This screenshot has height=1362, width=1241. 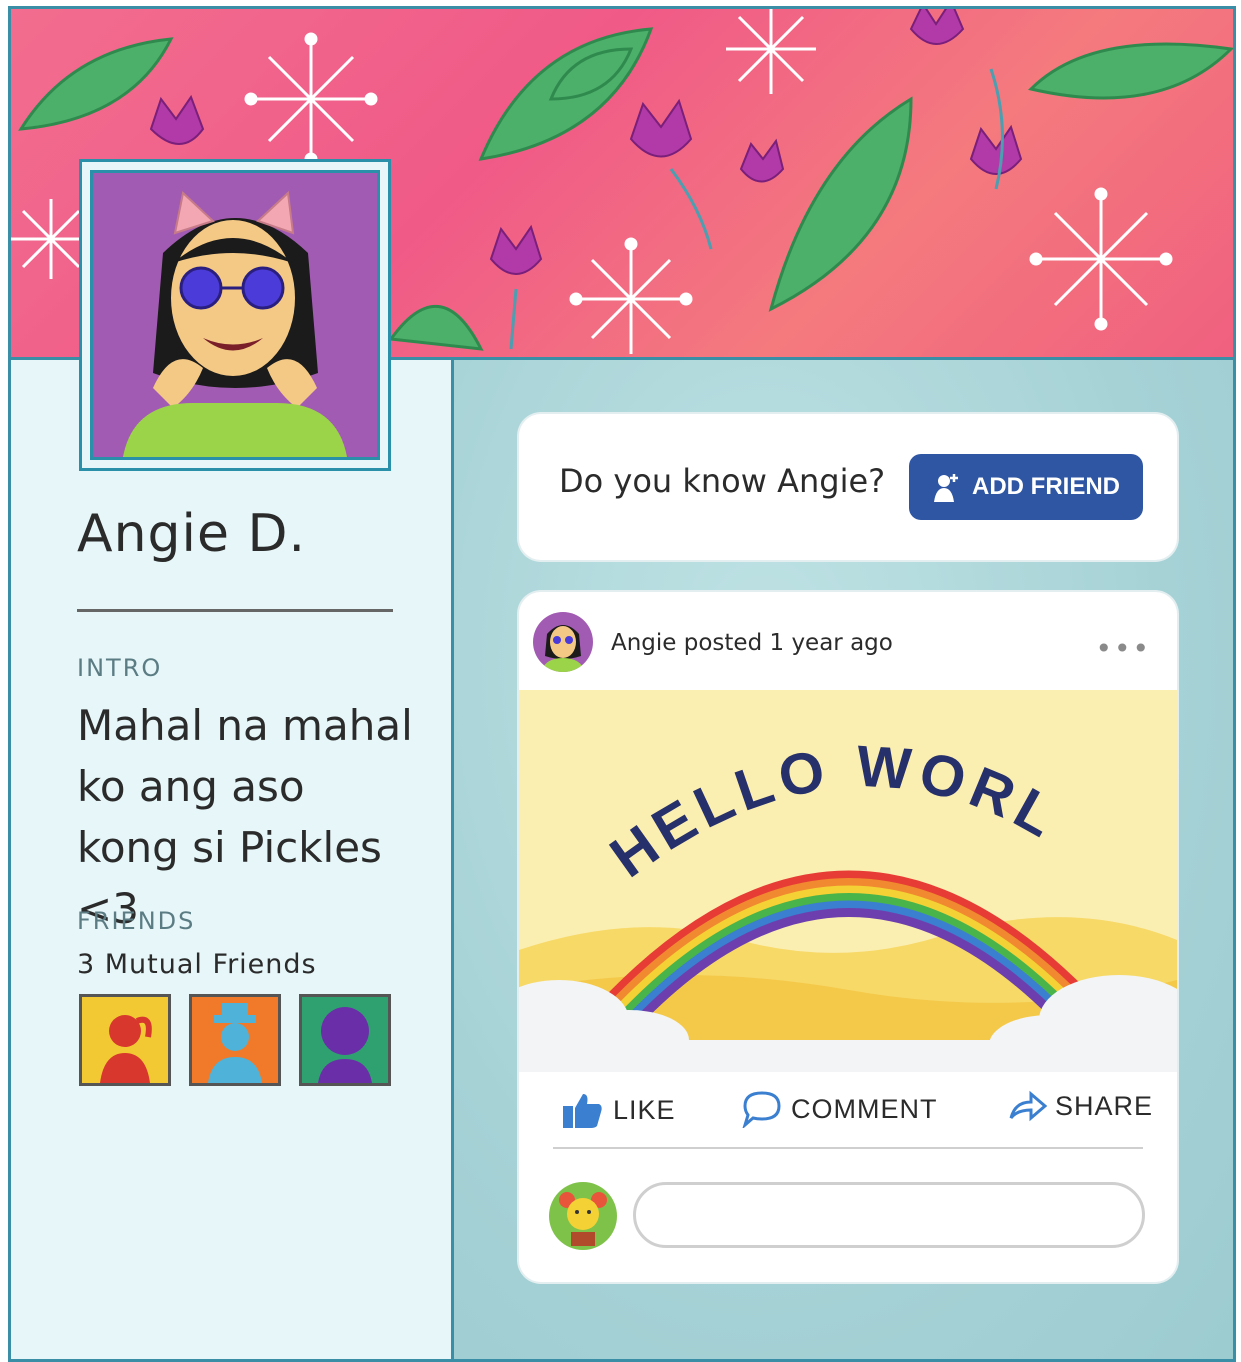 What do you see at coordinates (563, 648) in the screenshot?
I see `author-avatar-icon` at bounding box center [563, 648].